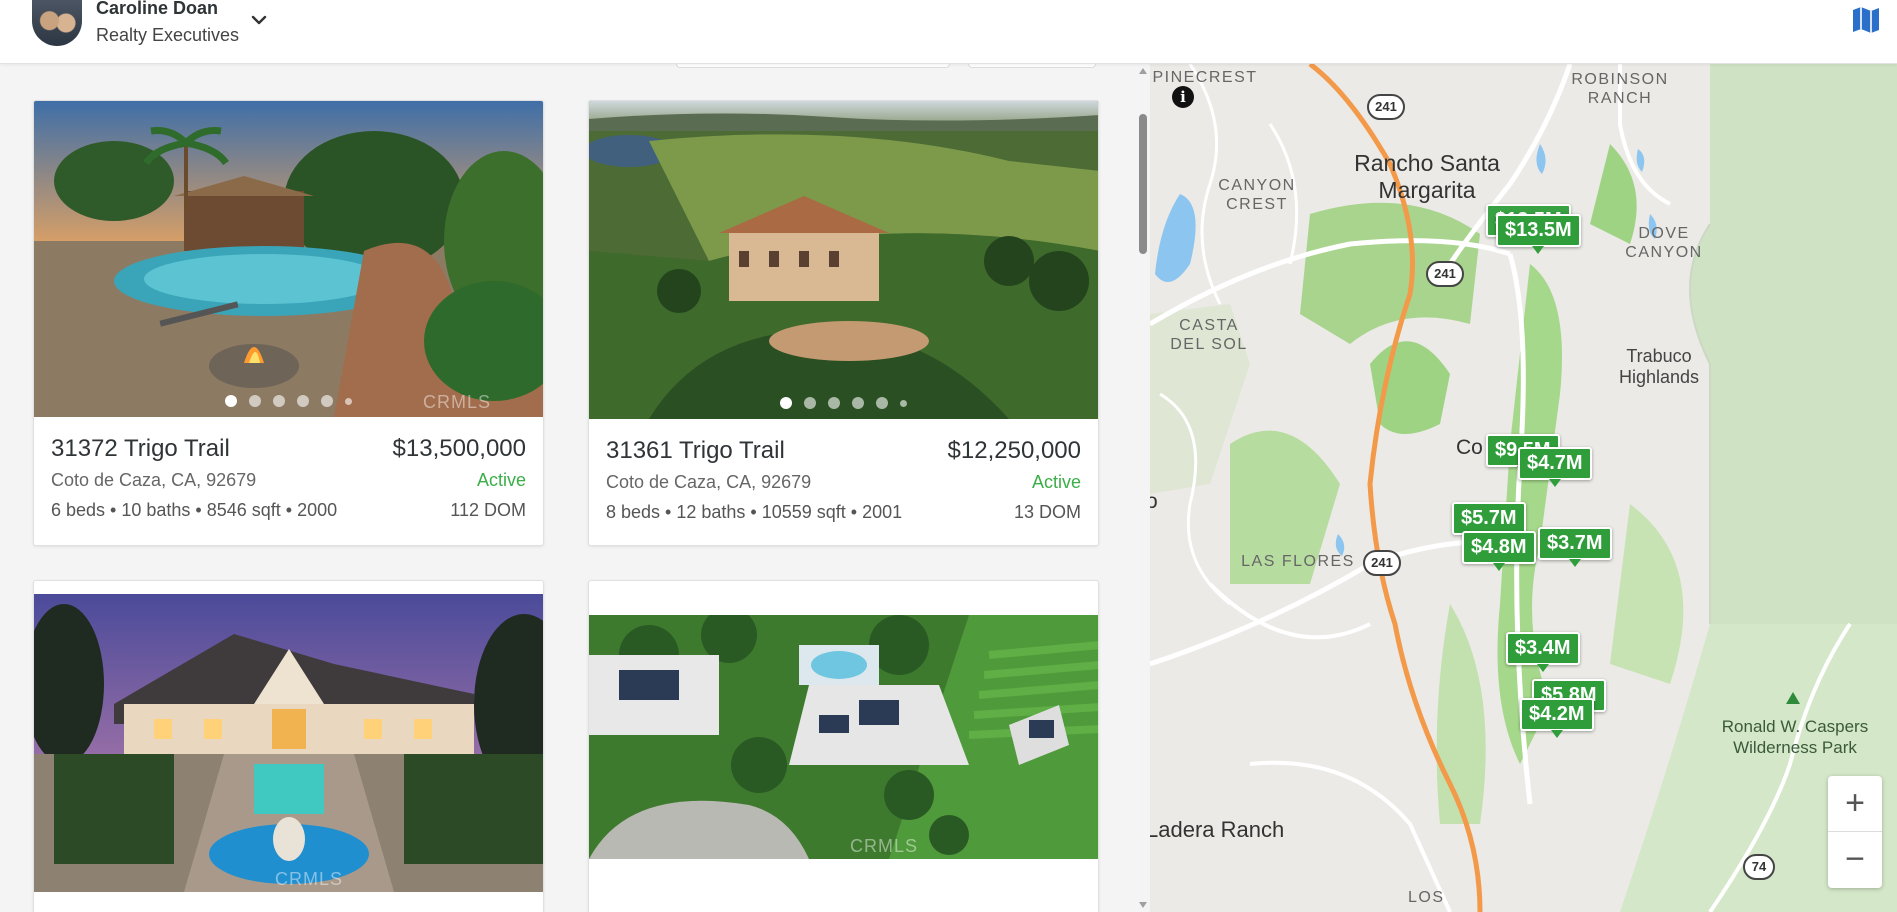 The width and height of the screenshot is (1897, 912). What do you see at coordinates (695, 450) in the screenshot?
I see `listing-address: 31361 Trigo Trail` at bounding box center [695, 450].